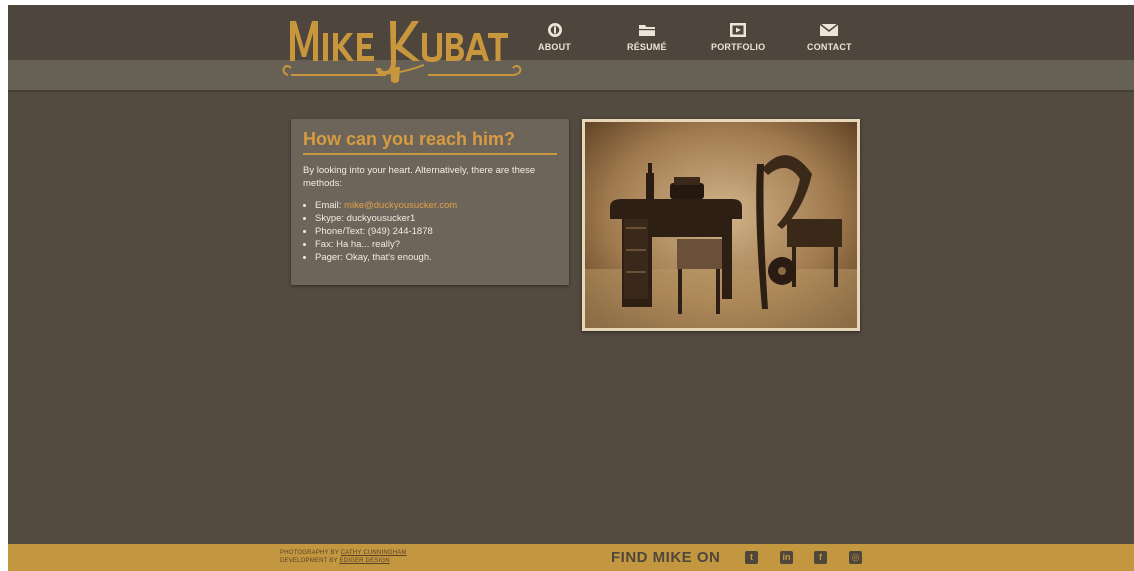 The image size is (1134, 571). What do you see at coordinates (310, 553) in the screenshot?
I see `photography-credit-prefix: PHOTOGRAPHY BY` at bounding box center [310, 553].